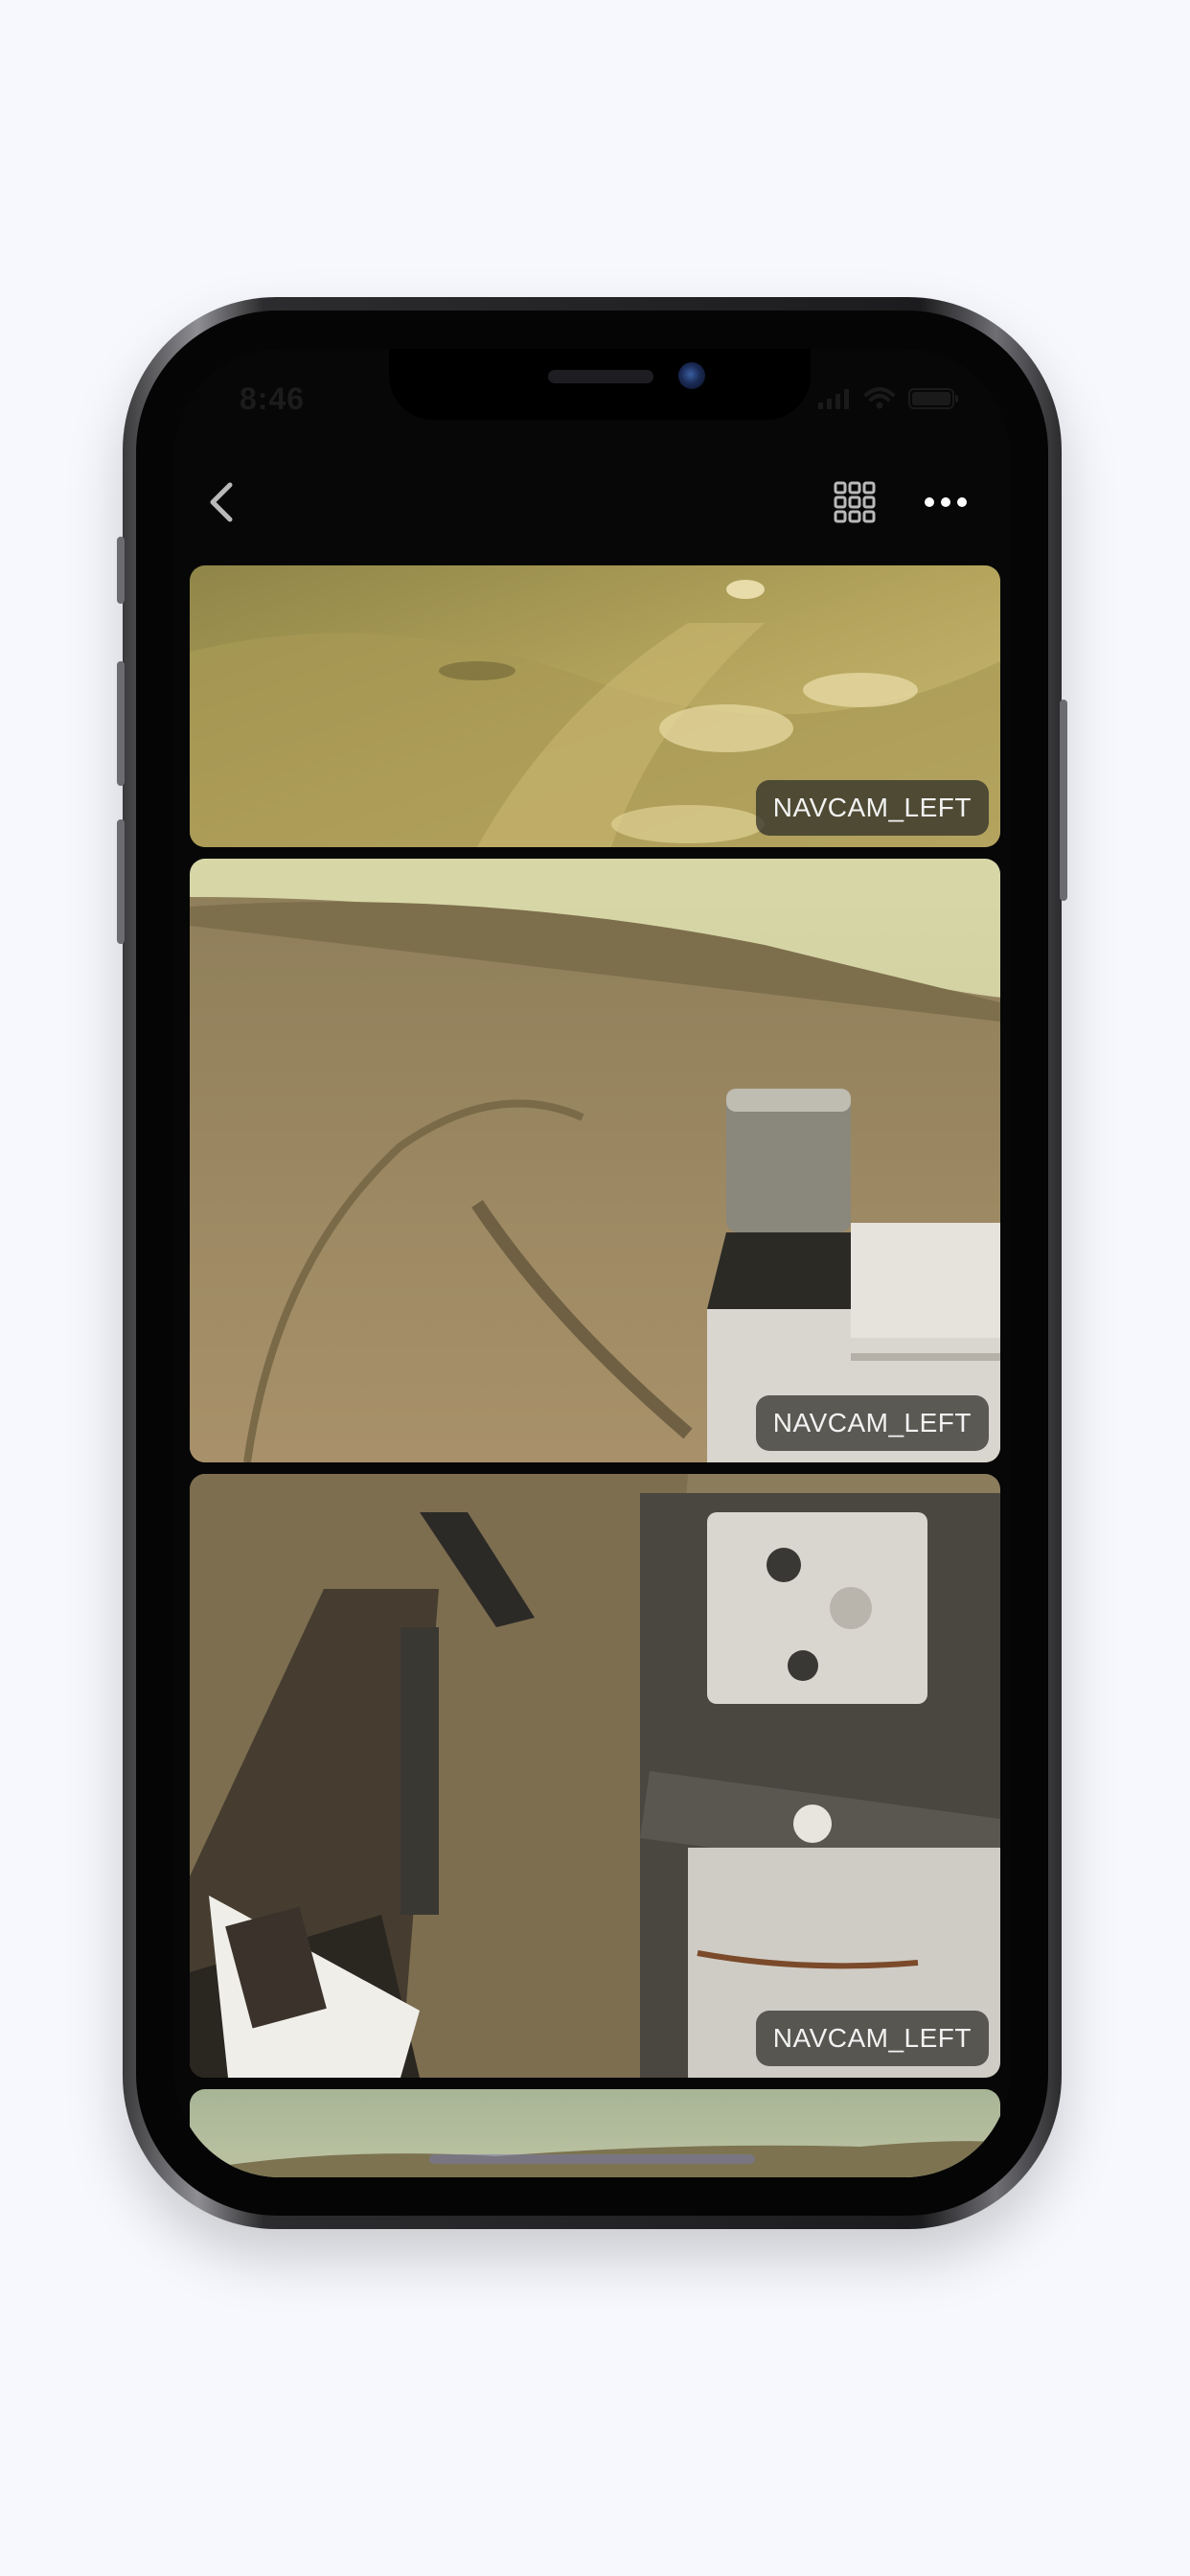  I want to click on battery-icon, so click(934, 401).